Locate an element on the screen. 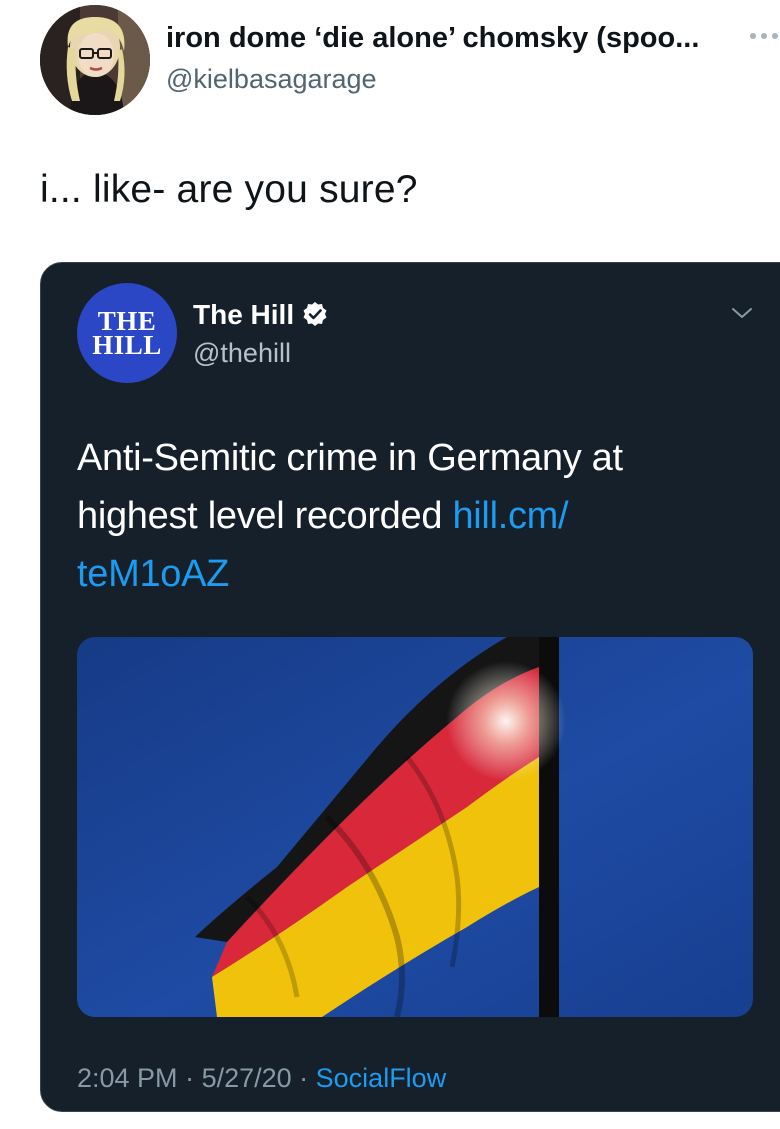 This screenshot has height=1129, width=780. tweet-timestamp-line: 2:04 PM · 5/27/20 · SocialFlow is located at coordinates (261, 1078).